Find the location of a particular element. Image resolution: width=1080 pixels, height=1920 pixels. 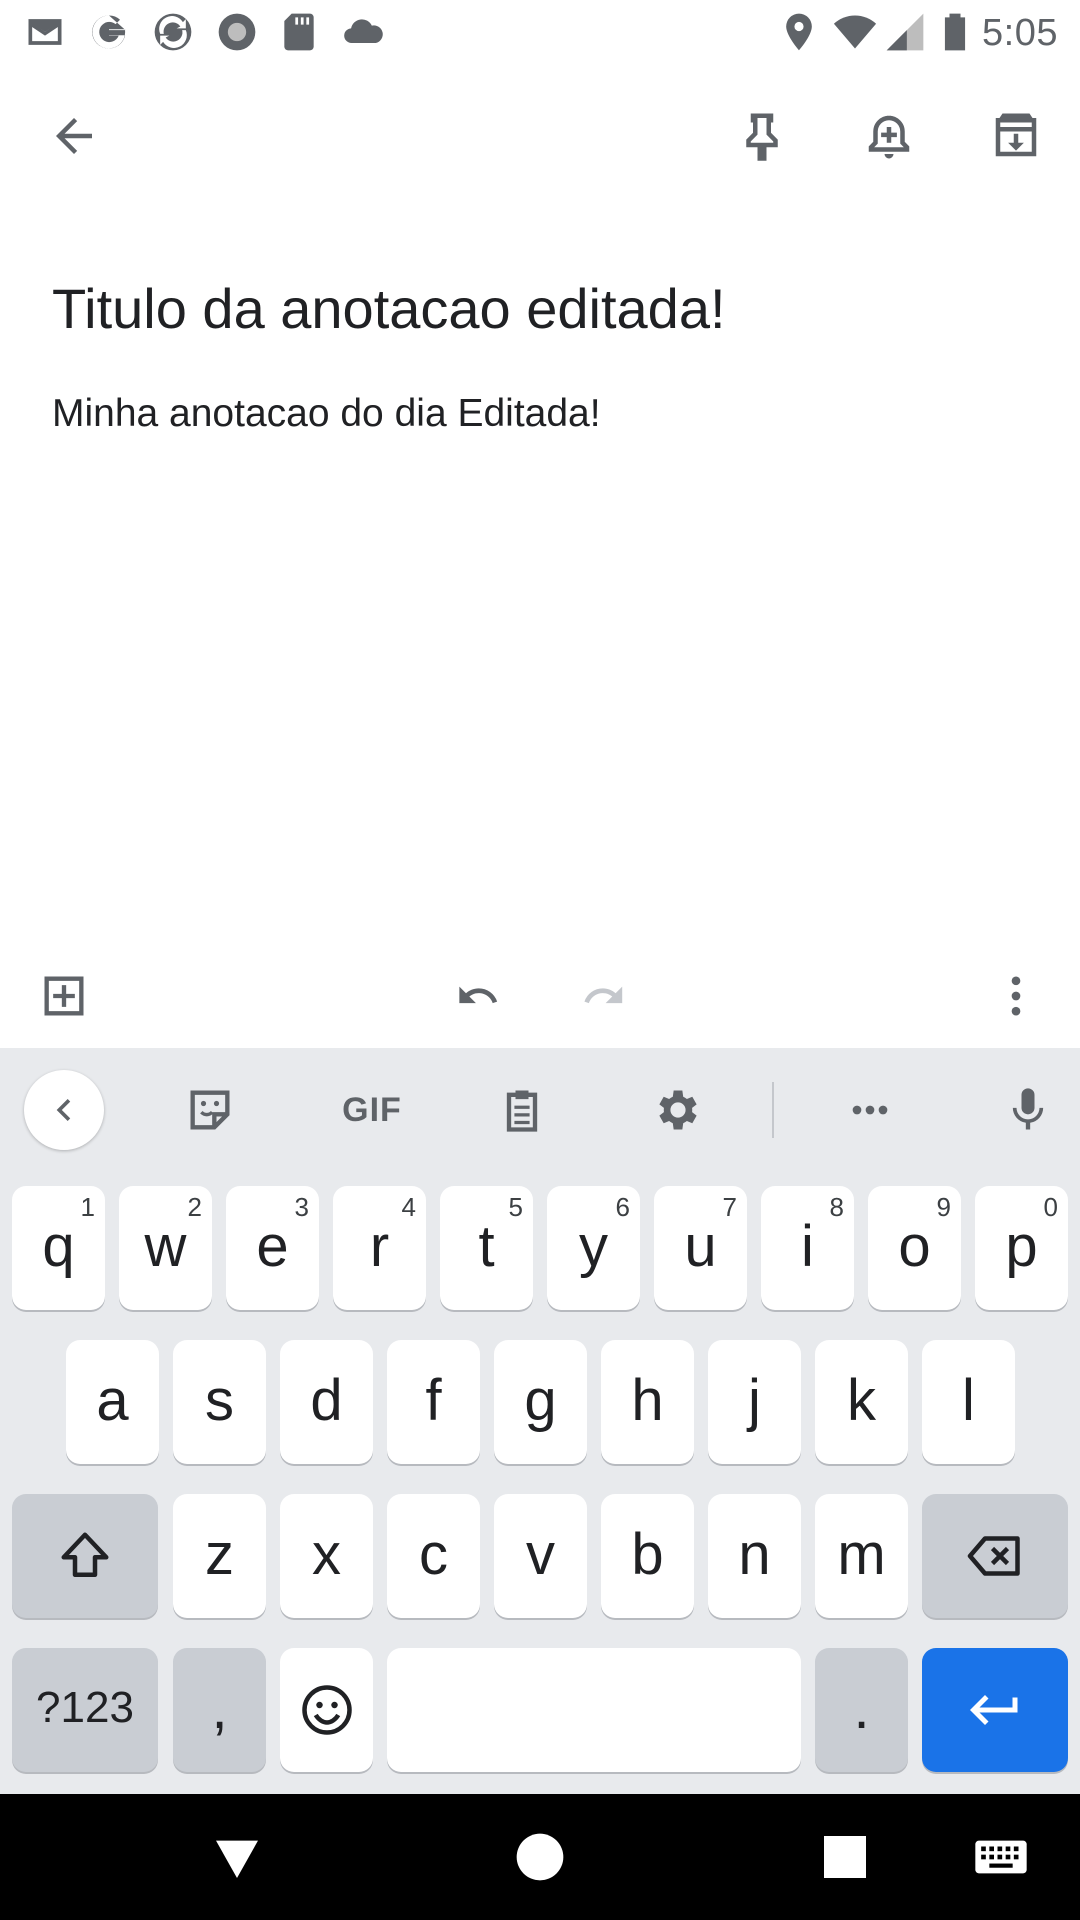

sticker-icon is located at coordinates (210, 1110).